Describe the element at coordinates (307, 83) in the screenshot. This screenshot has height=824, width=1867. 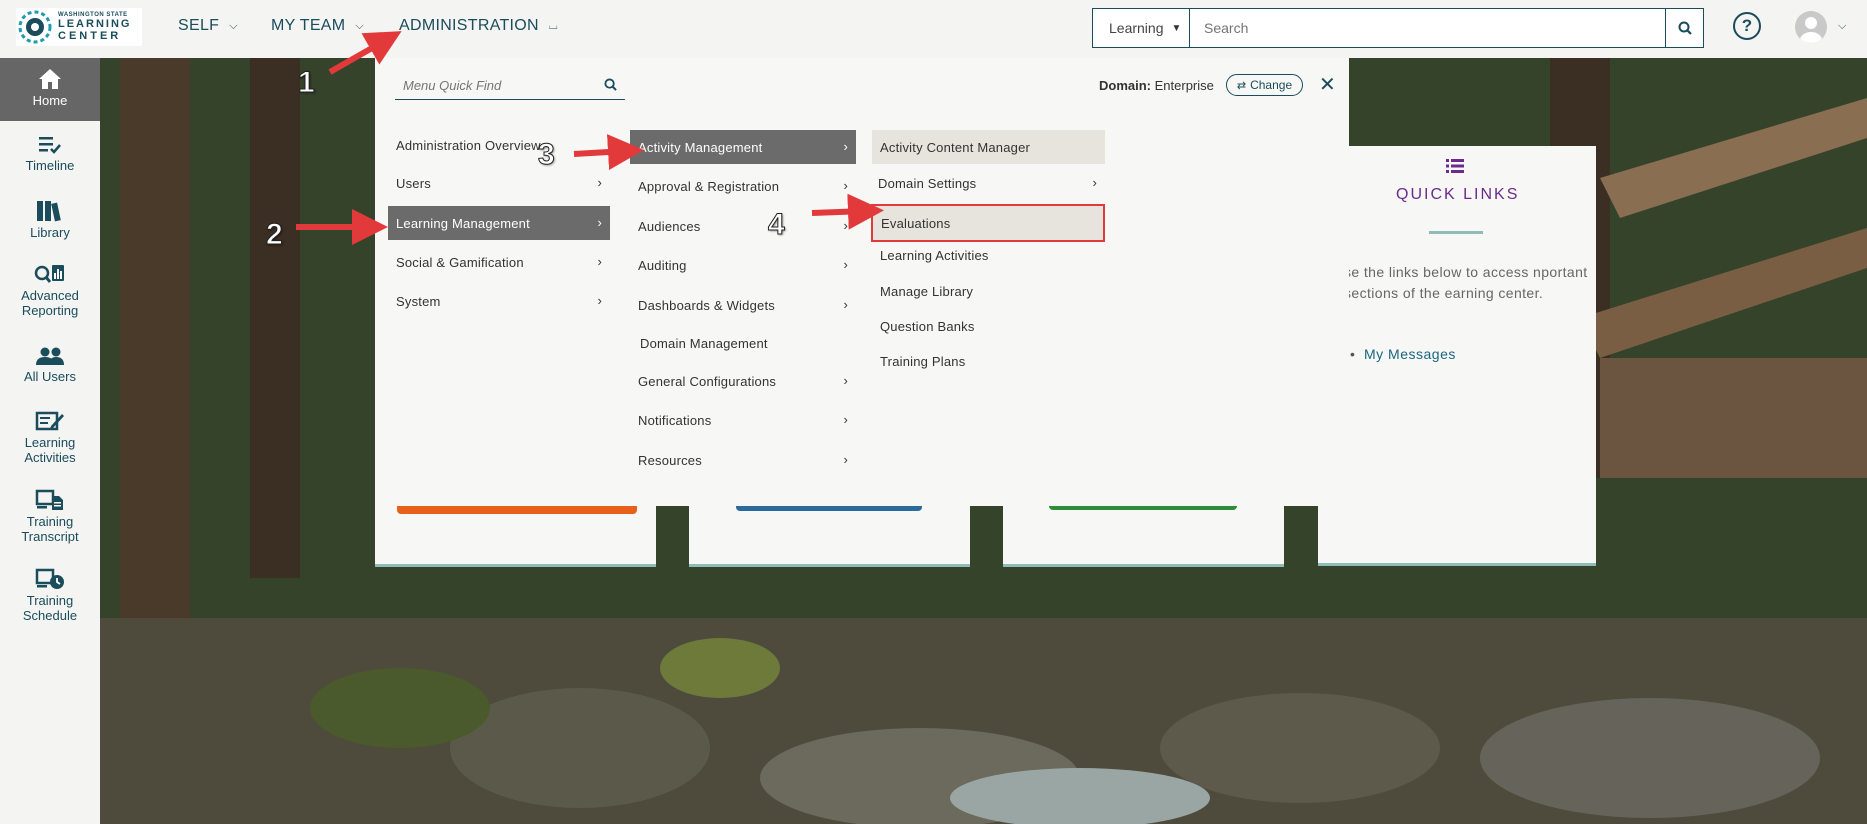
I see `annotation-number-1: 1` at that location.